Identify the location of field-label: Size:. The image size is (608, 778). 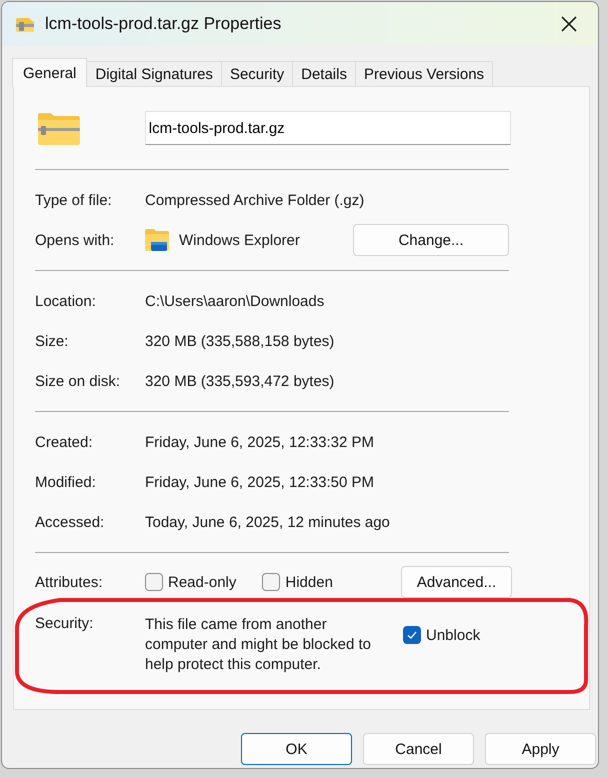
(52, 341).